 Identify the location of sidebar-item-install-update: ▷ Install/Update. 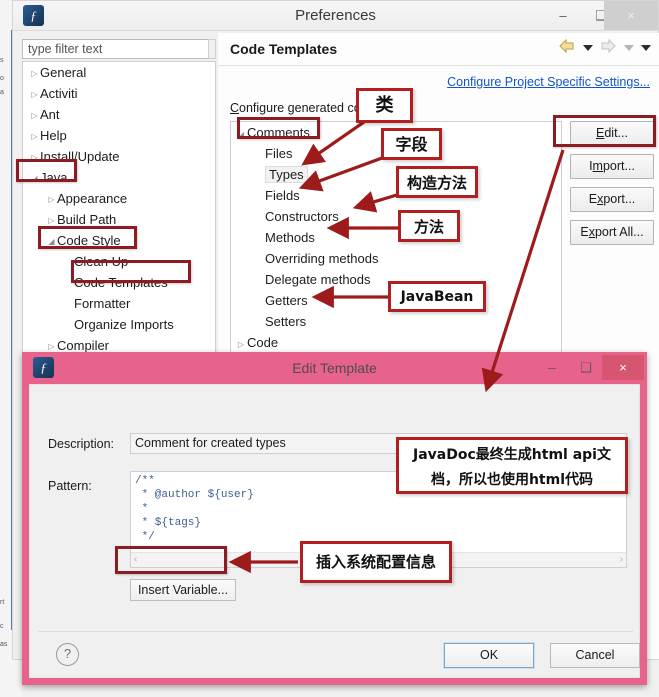
(119, 156).